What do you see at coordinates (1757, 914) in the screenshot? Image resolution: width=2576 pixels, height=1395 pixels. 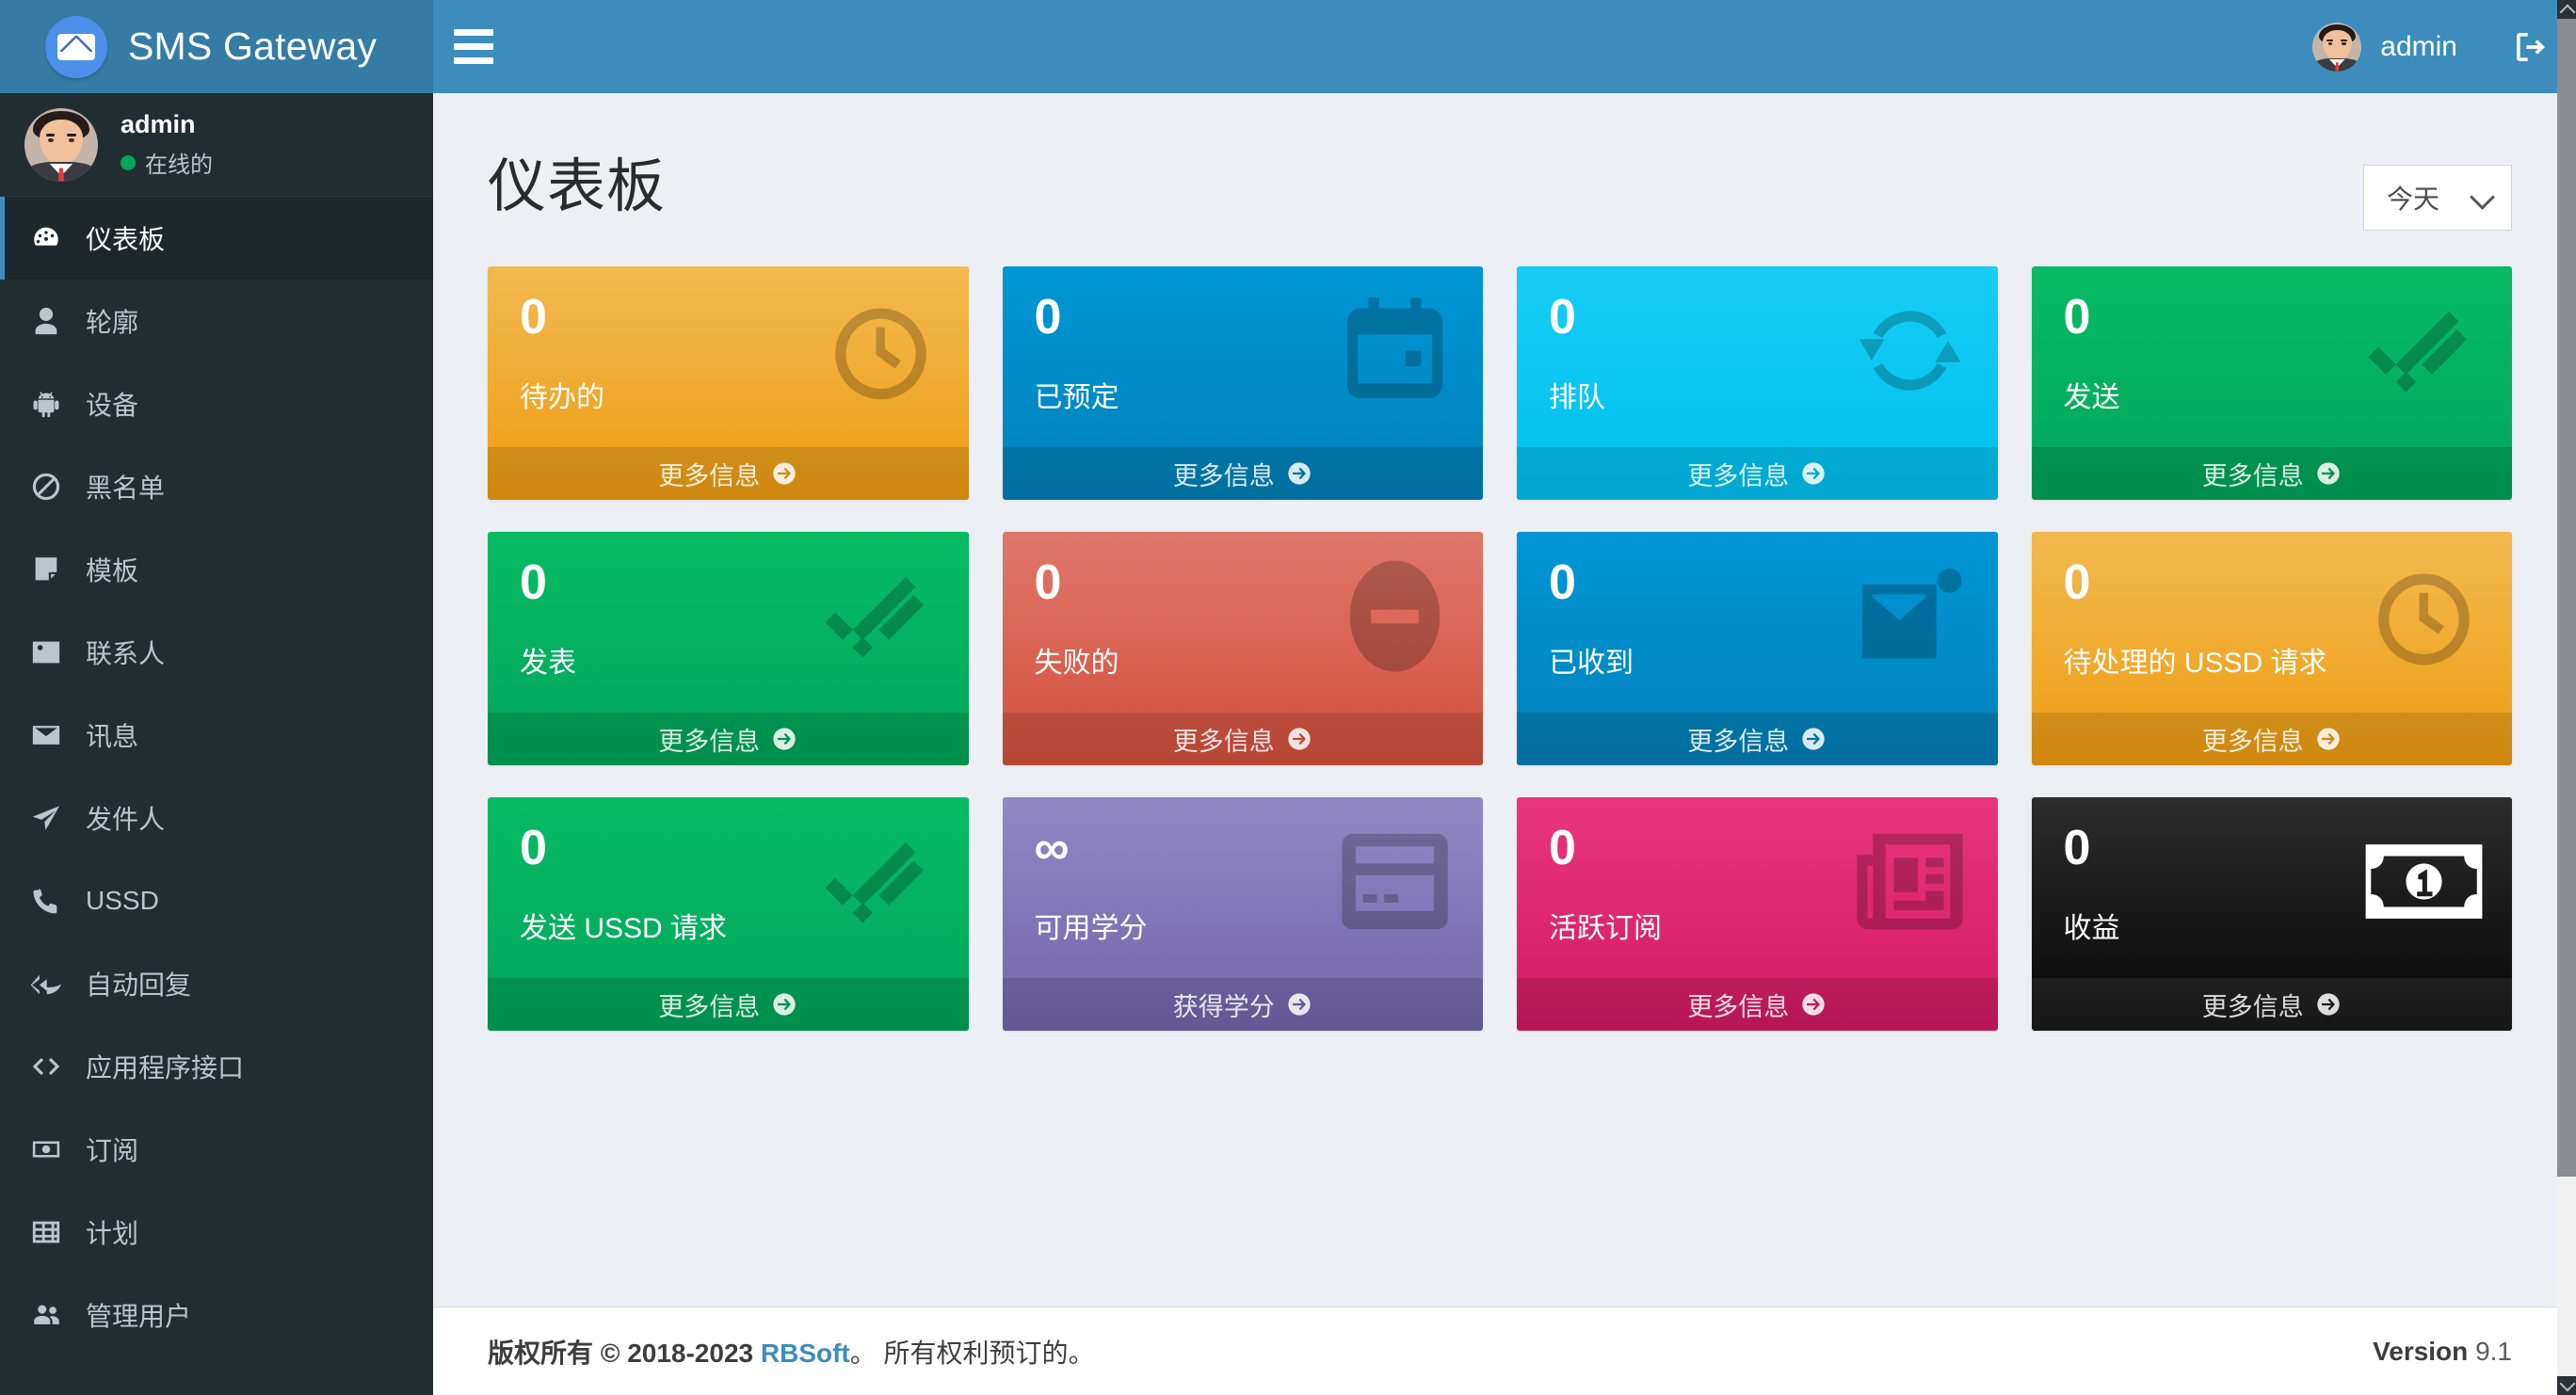 I see `stat-card-active-subscriptions: 0 活跃订阅 更多信息` at bounding box center [1757, 914].